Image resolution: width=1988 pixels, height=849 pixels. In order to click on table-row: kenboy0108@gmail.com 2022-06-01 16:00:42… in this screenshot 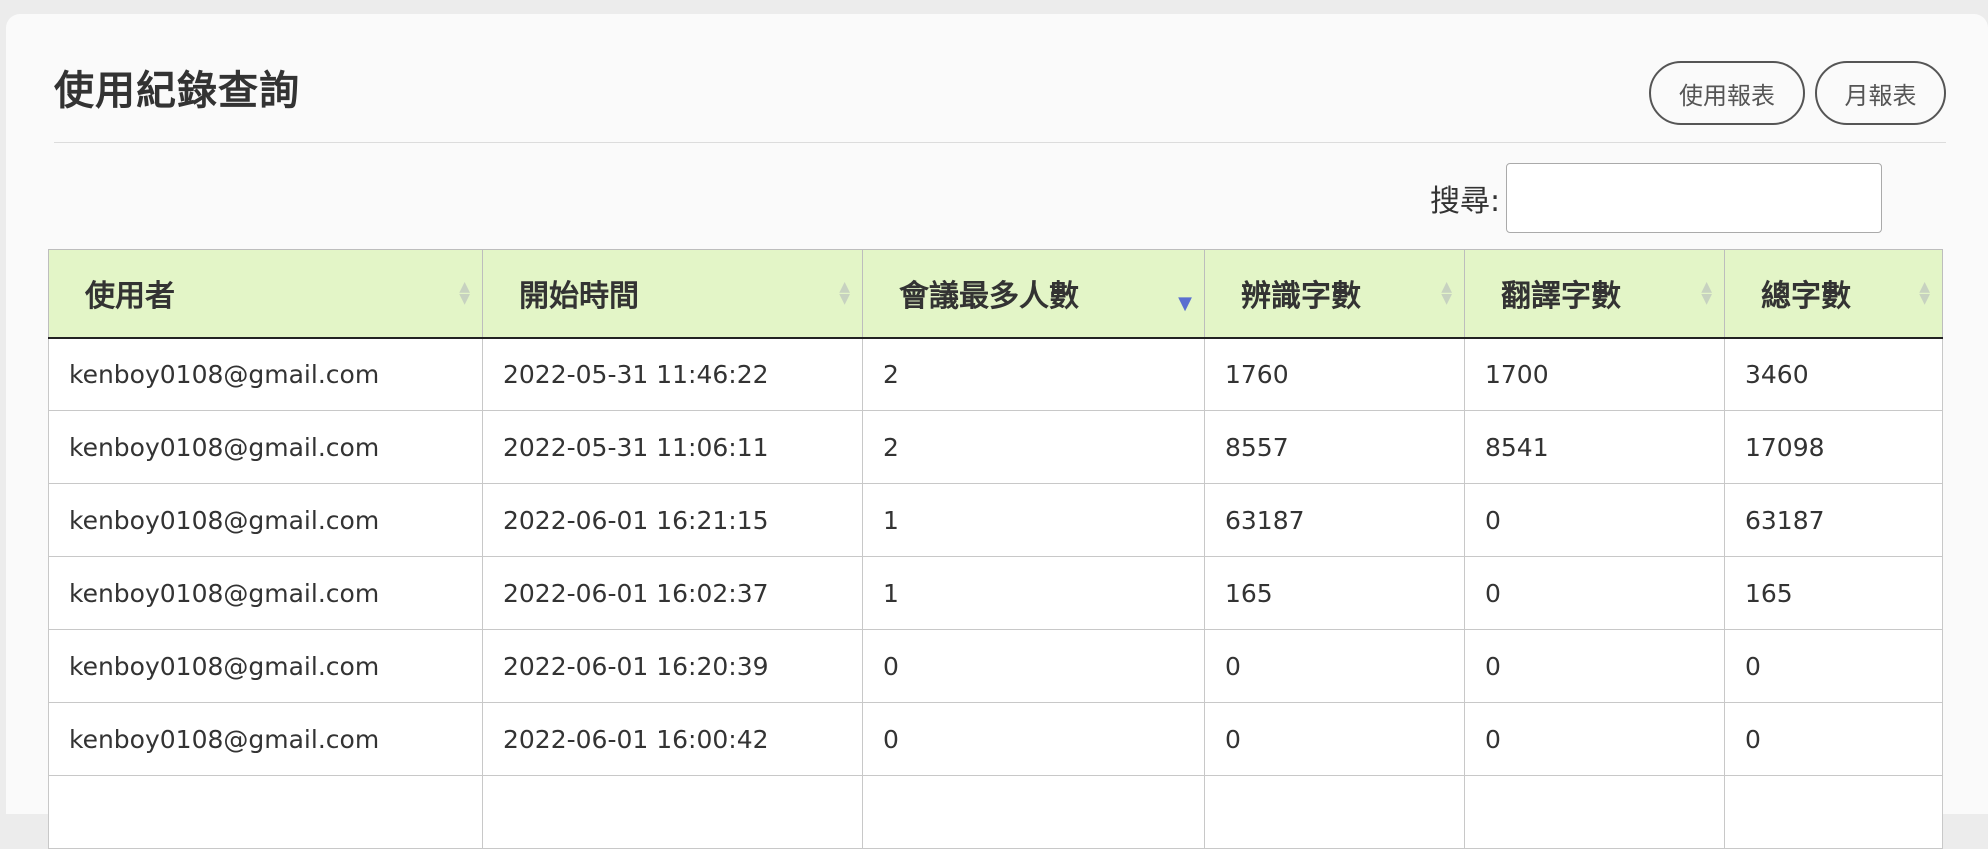, I will do `click(995, 739)`.